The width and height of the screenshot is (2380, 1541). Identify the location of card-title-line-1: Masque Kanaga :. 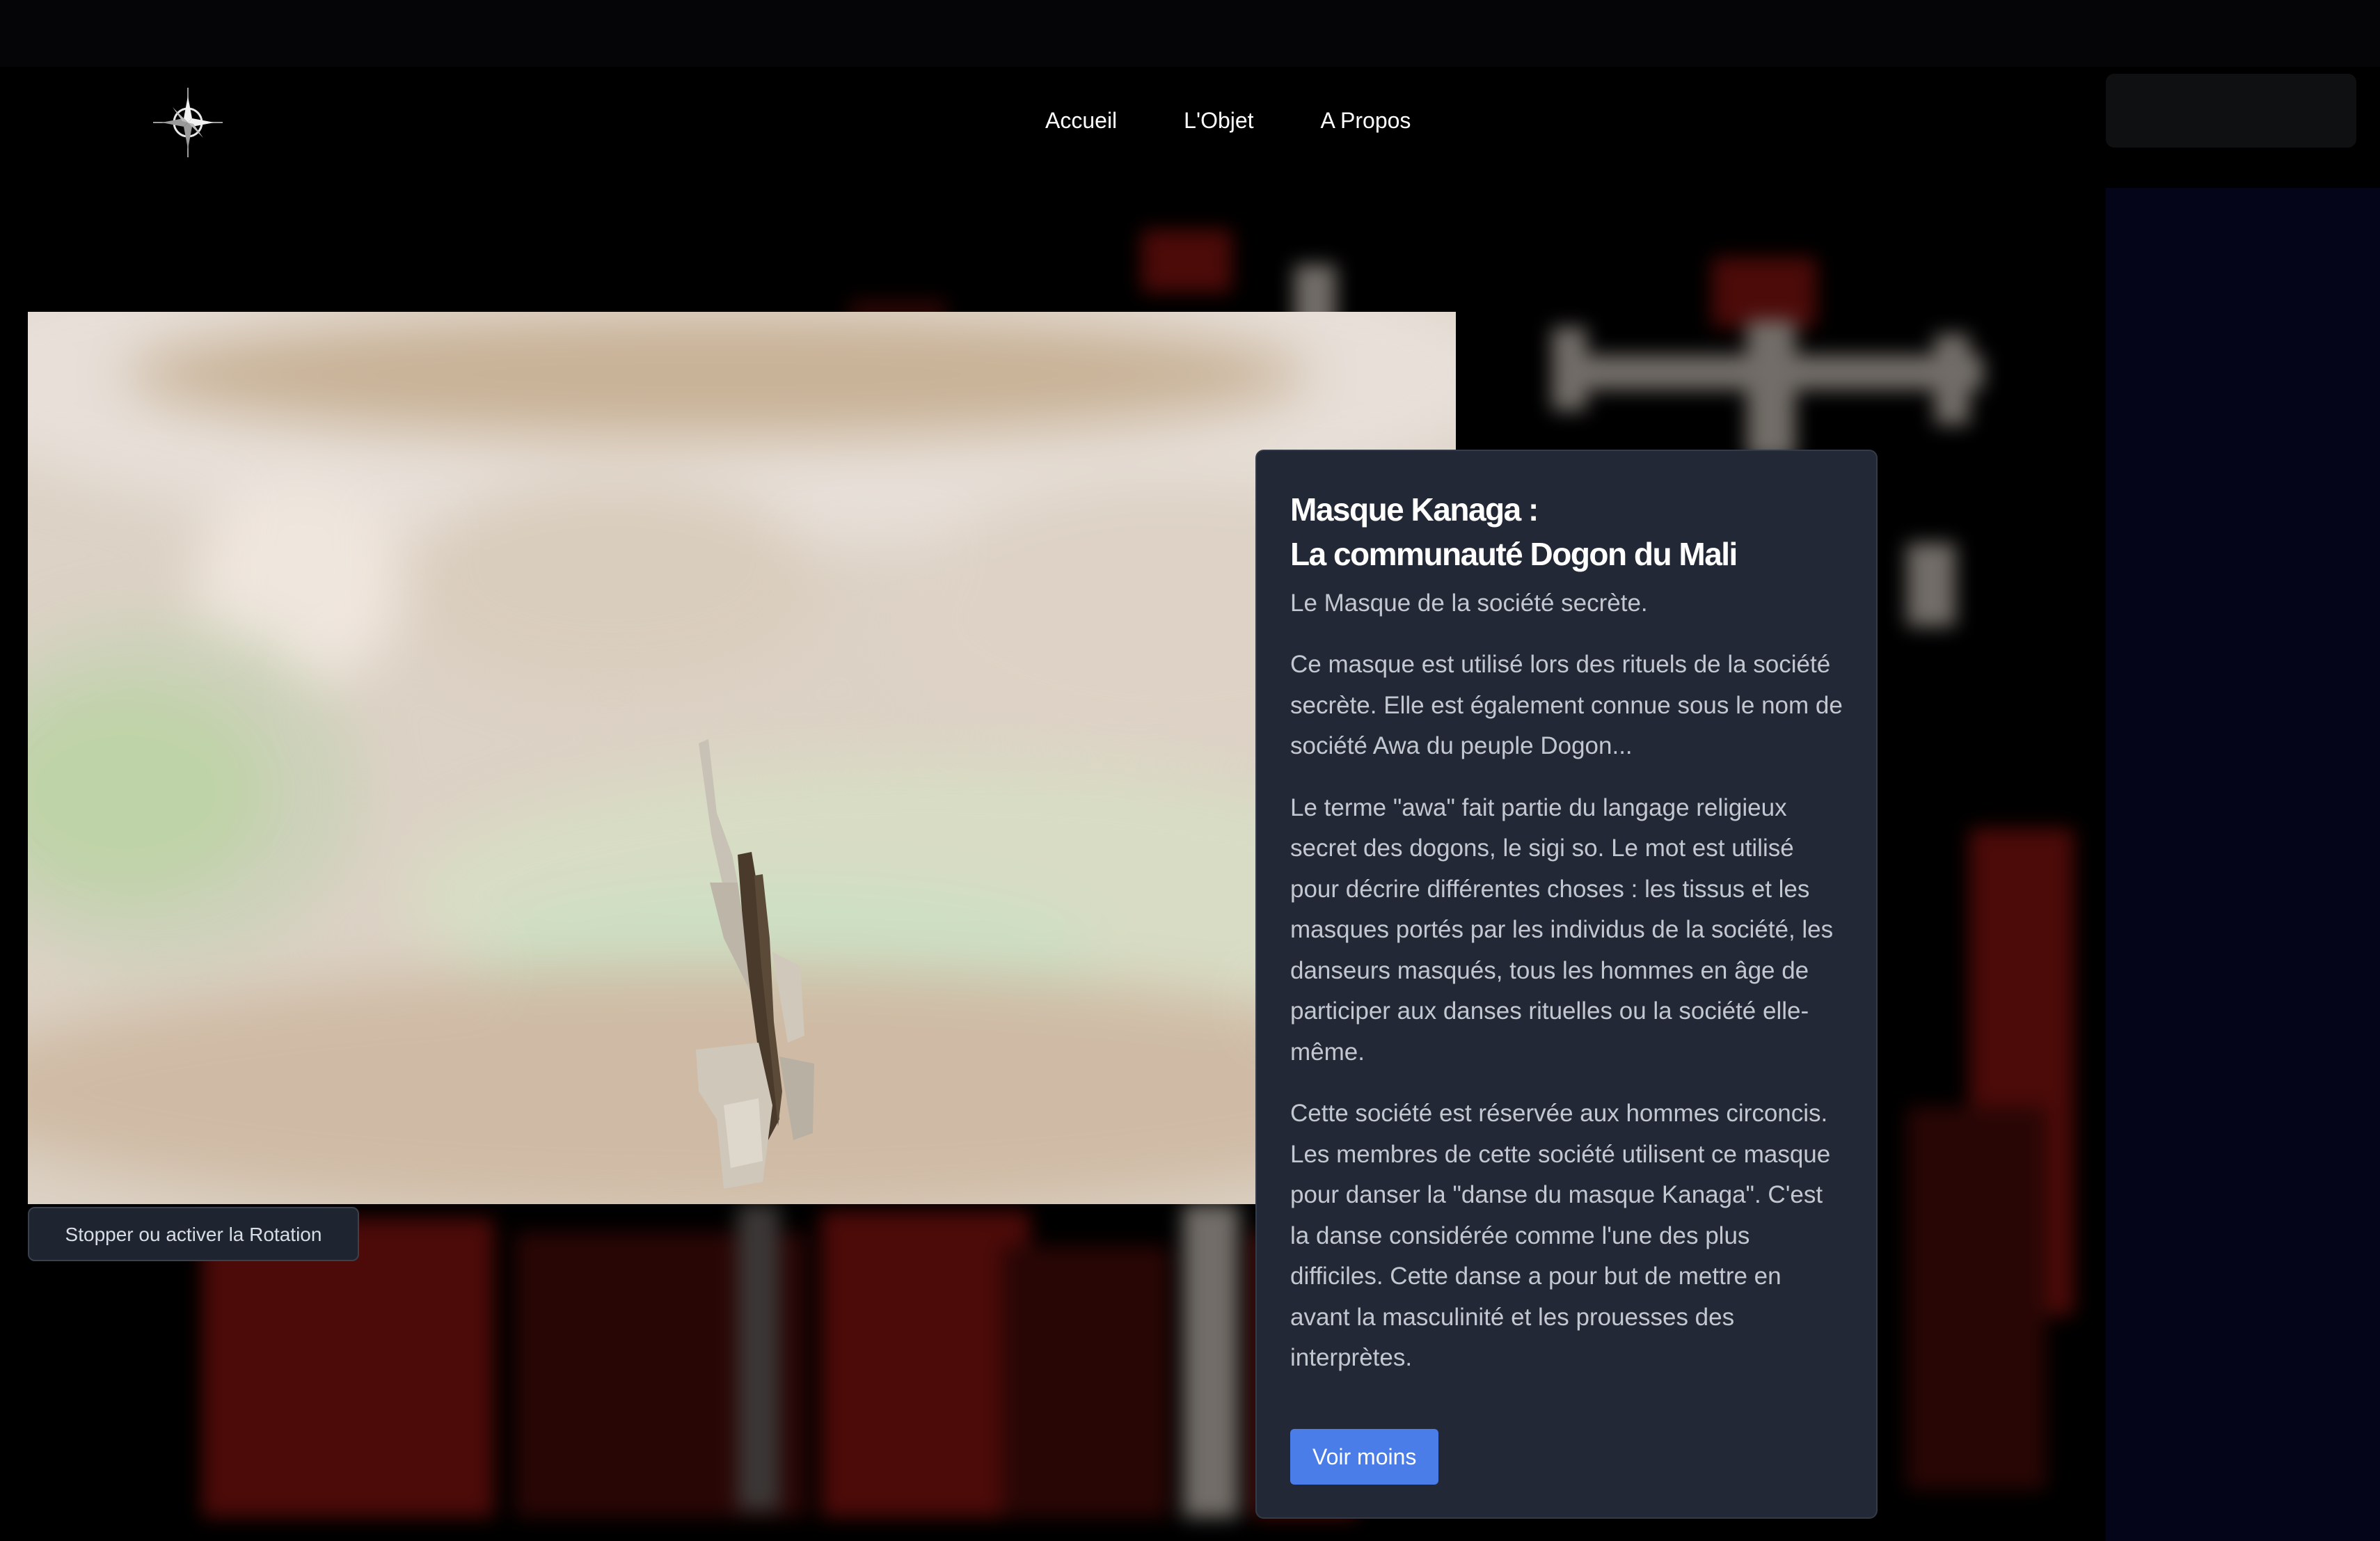
(1414, 509).